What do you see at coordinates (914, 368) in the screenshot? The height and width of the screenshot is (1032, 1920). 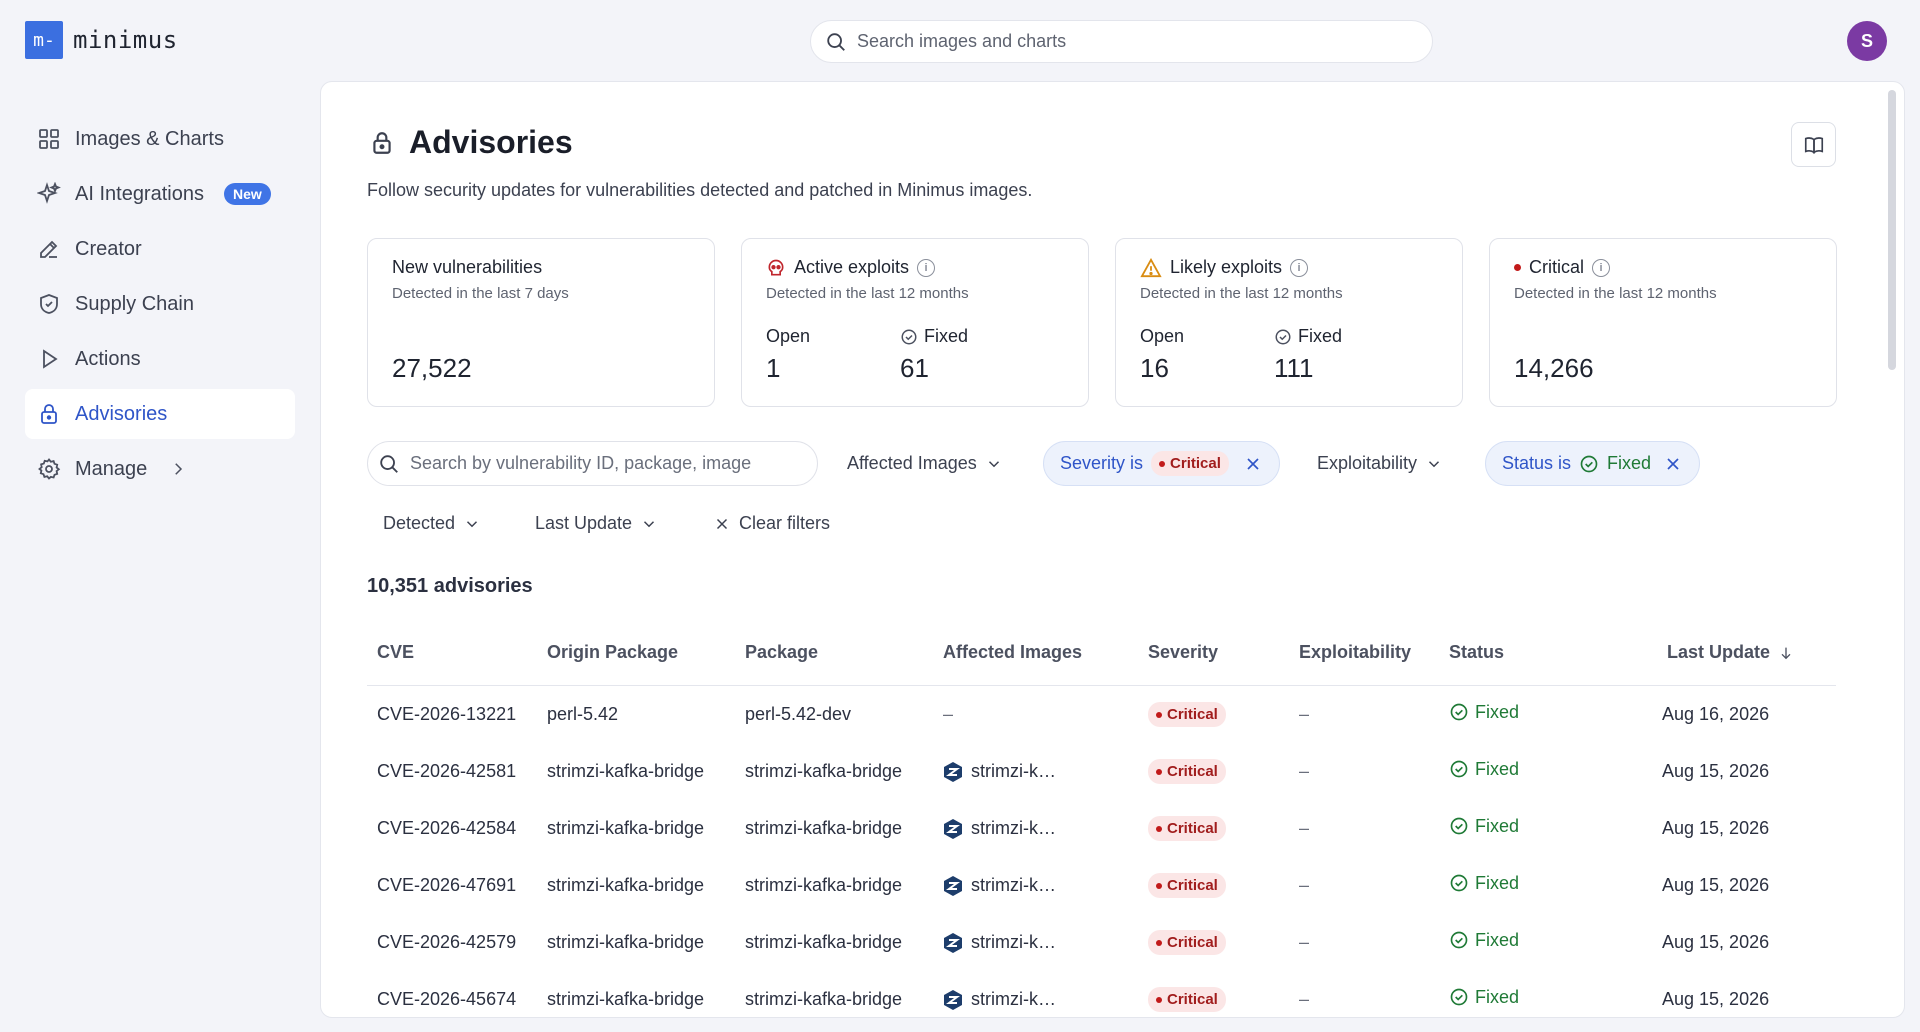 I see `fixed-value: 61` at bounding box center [914, 368].